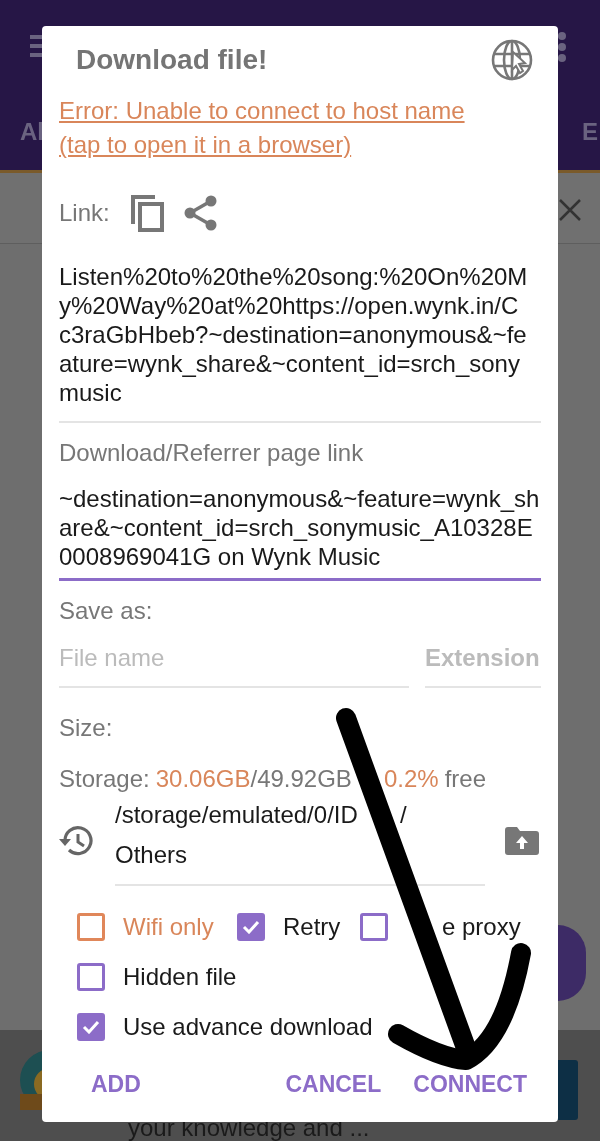 Image resolution: width=600 pixels, height=1141 pixels. Describe the element at coordinates (237, 815) in the screenshot. I see `path-text: /storage/emulated/0/ID` at that location.